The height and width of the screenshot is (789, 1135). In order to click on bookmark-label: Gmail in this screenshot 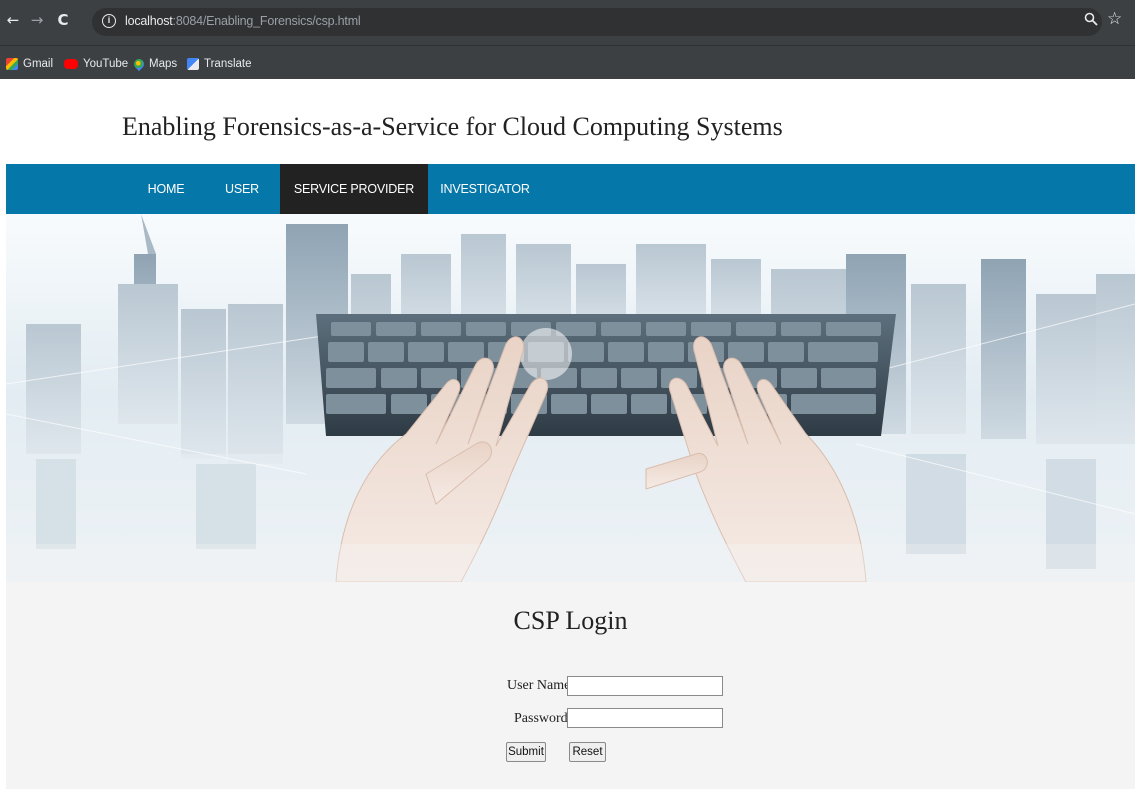, I will do `click(38, 64)`.